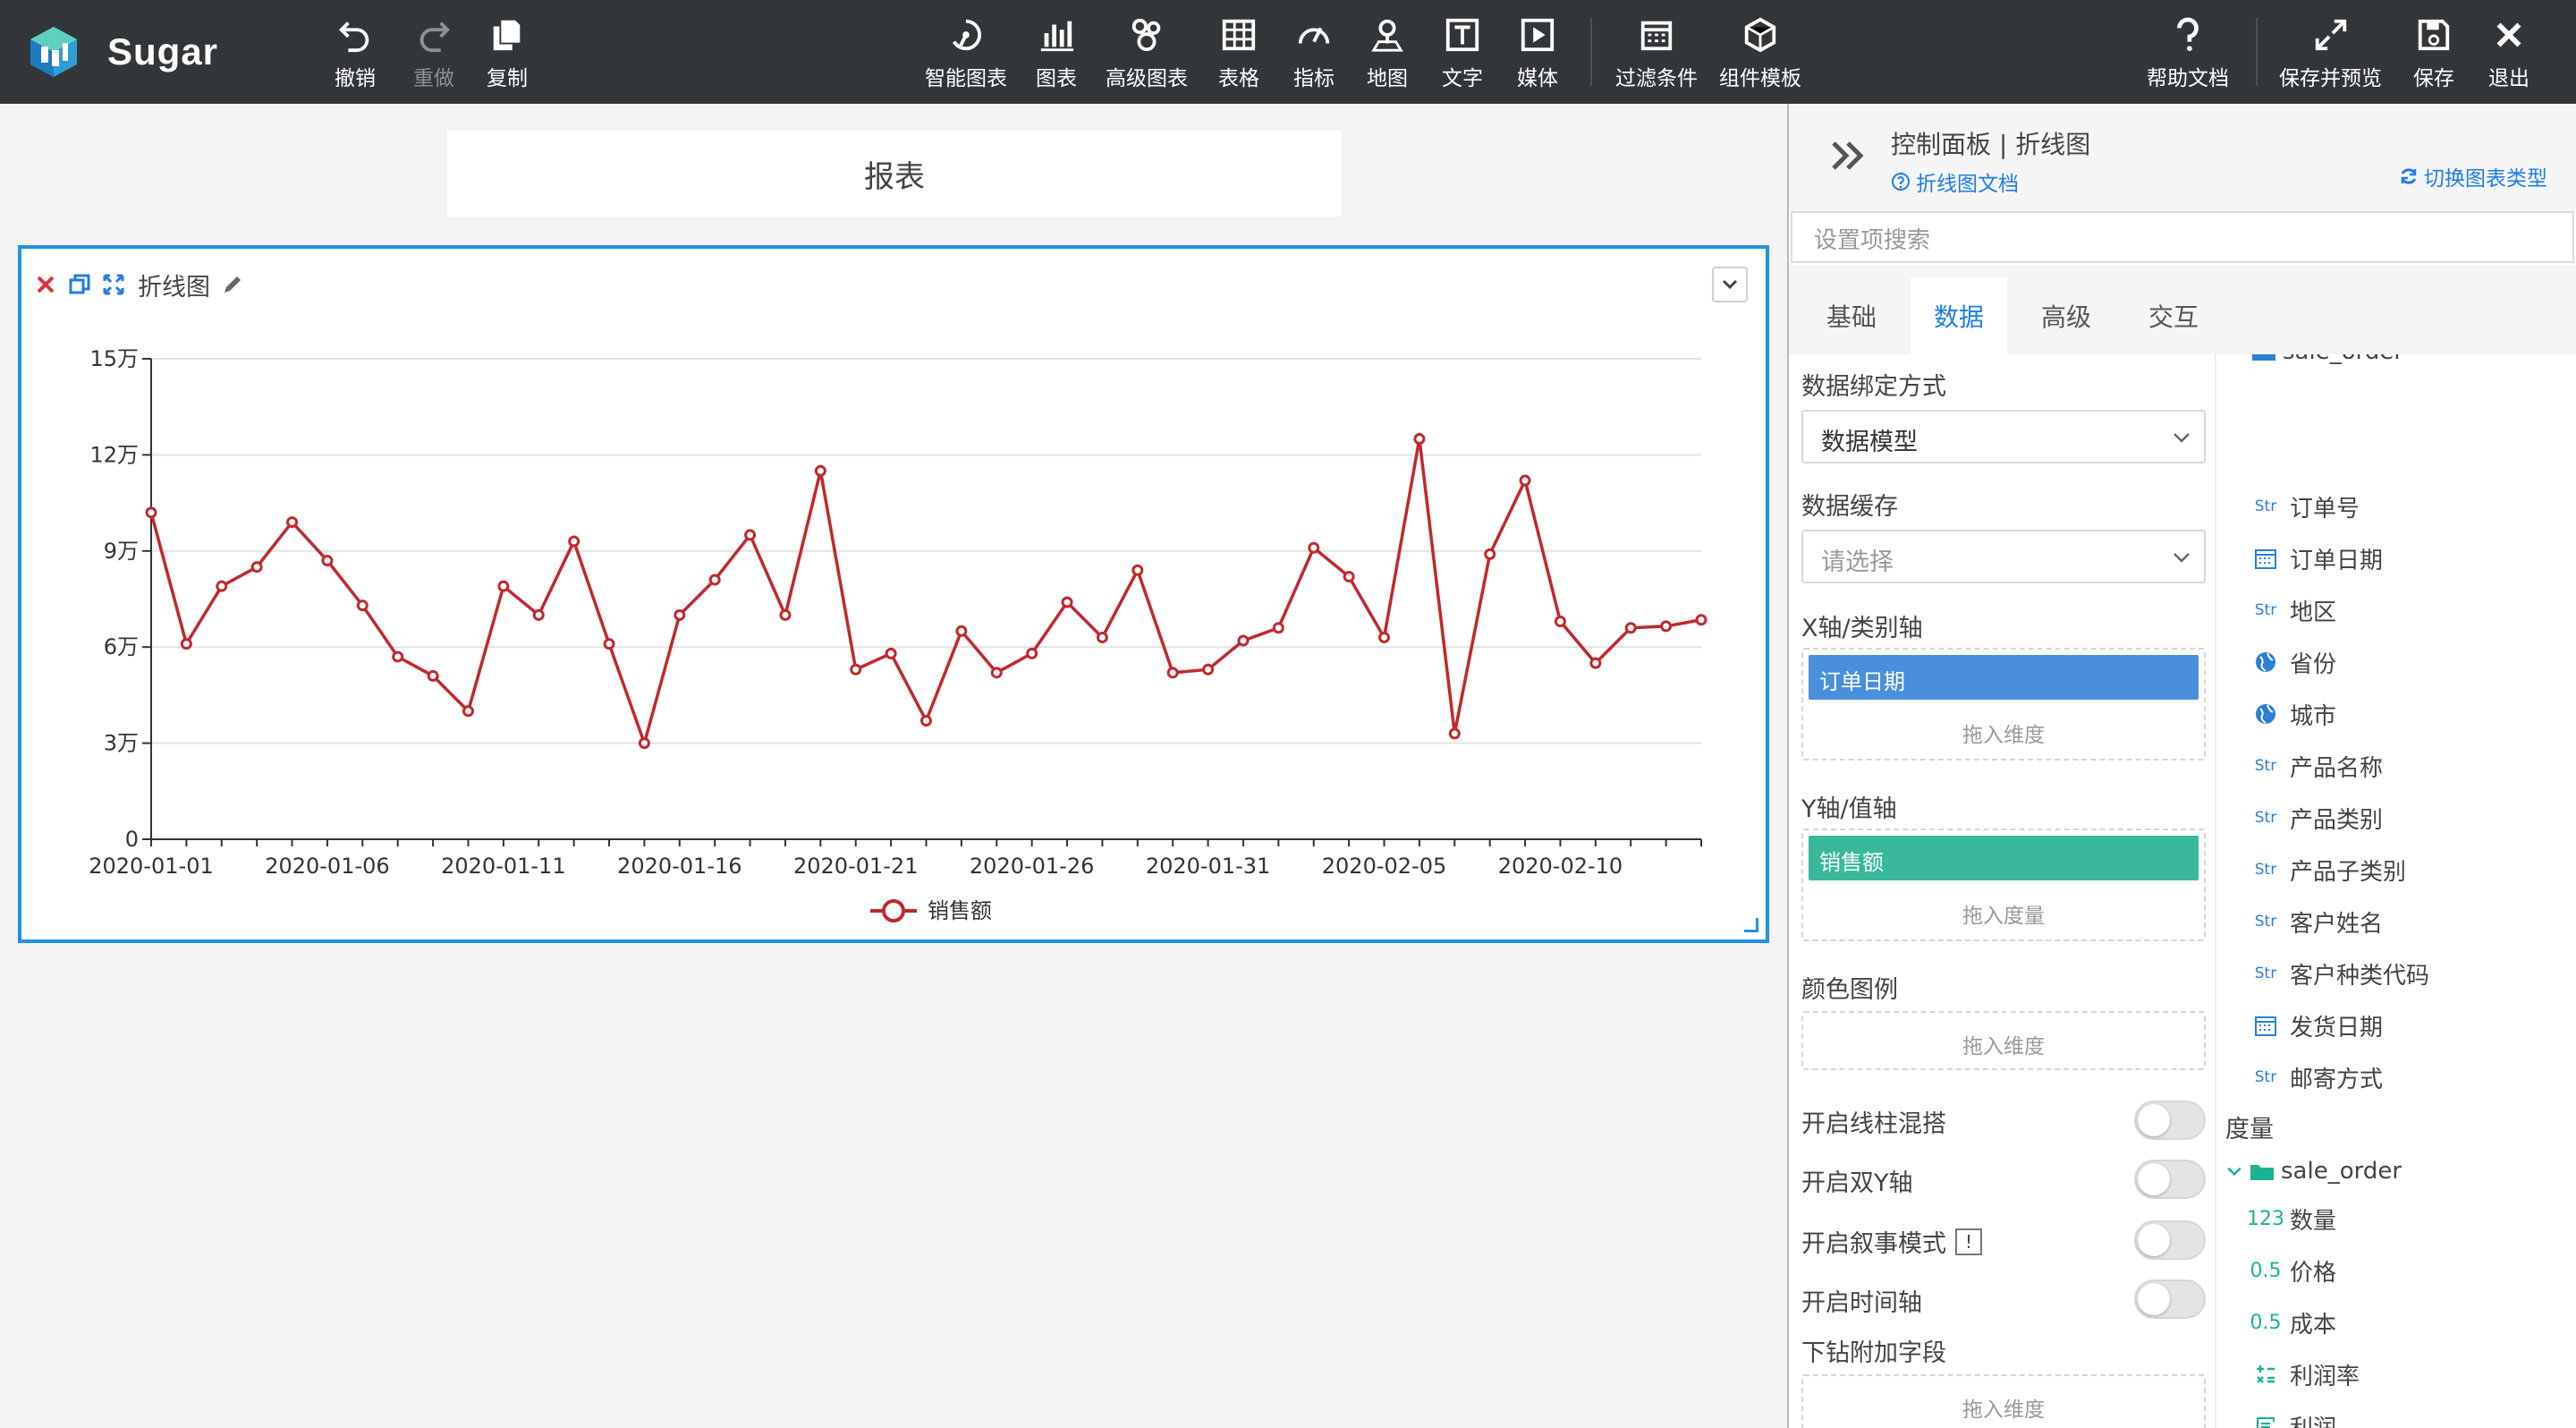 The width and height of the screenshot is (2576, 1428). I want to click on info-icon: !, so click(1968, 1241).